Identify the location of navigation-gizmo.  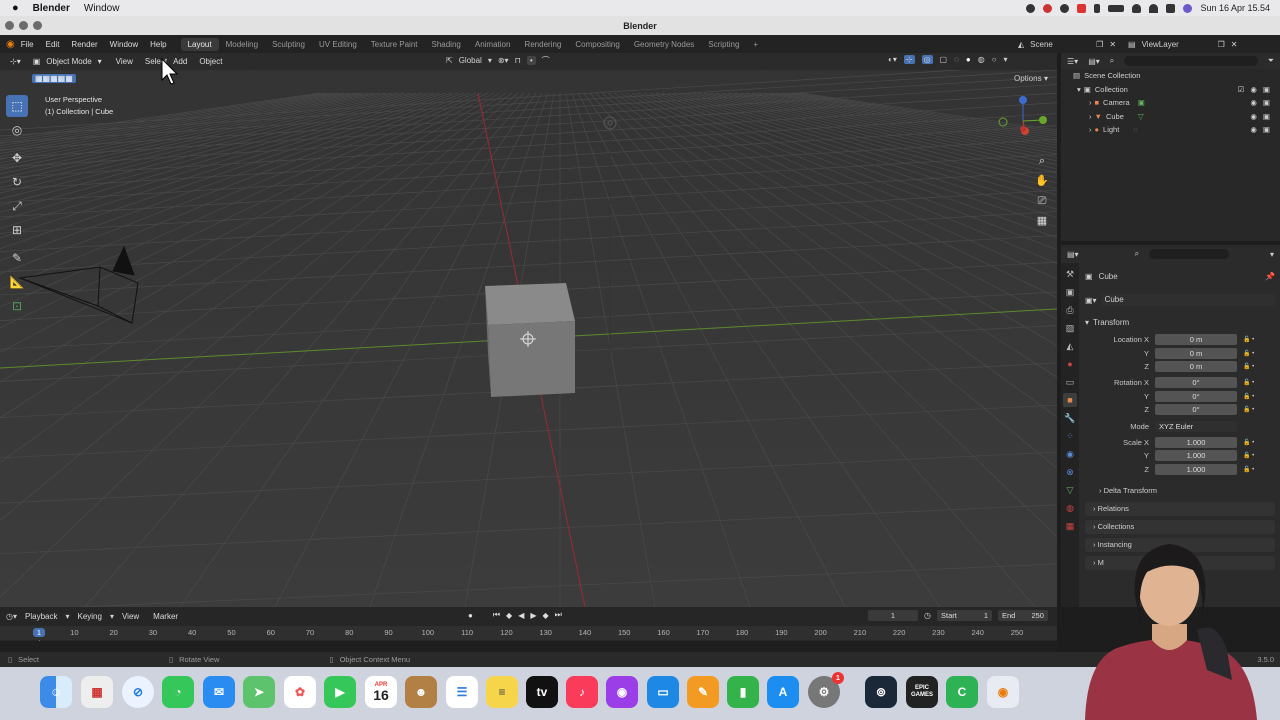
(1022, 118).